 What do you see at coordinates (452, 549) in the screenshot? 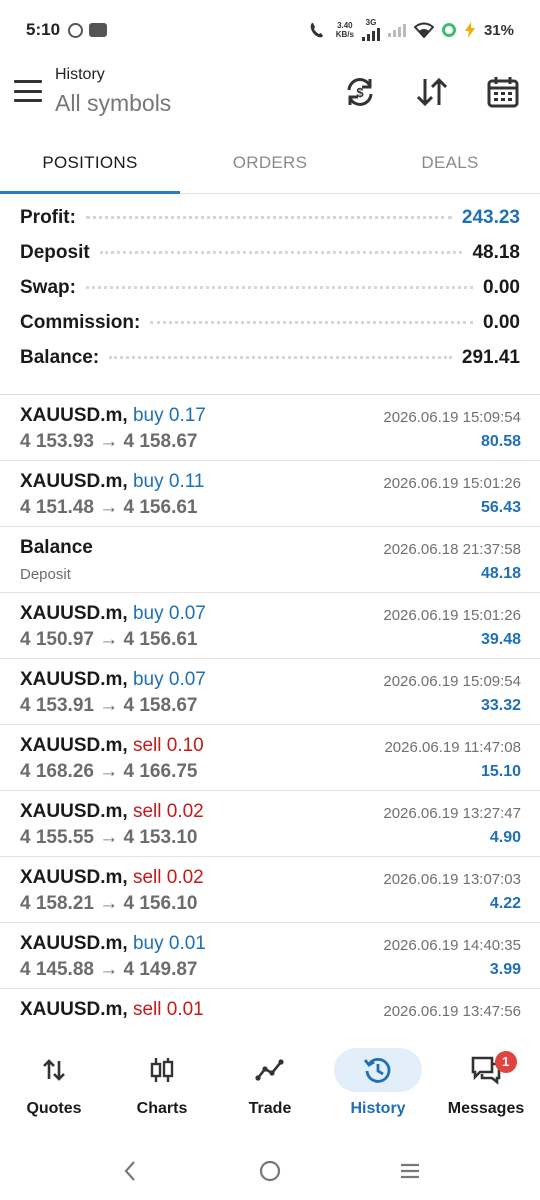
I see `row-time: 2026.06.18 21:37:58` at bounding box center [452, 549].